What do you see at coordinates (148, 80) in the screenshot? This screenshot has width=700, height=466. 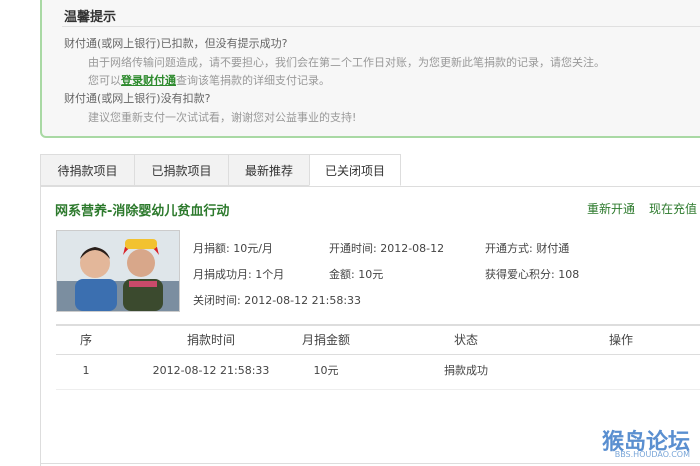 I see `login-tenpay-link: 登录财付通` at bounding box center [148, 80].